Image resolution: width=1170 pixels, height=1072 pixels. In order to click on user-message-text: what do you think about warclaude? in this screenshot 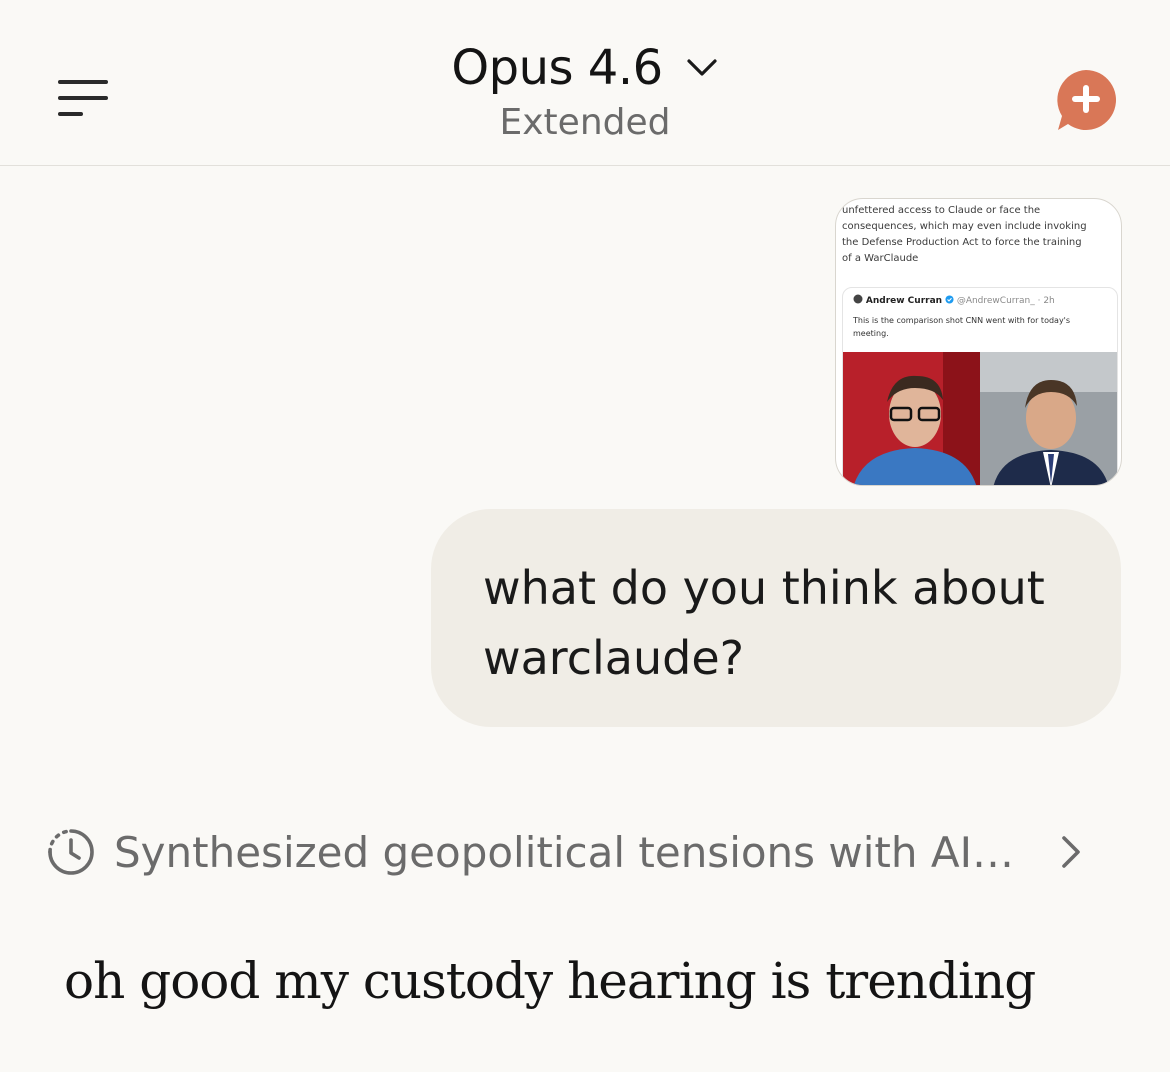, I will do `click(764, 623)`.